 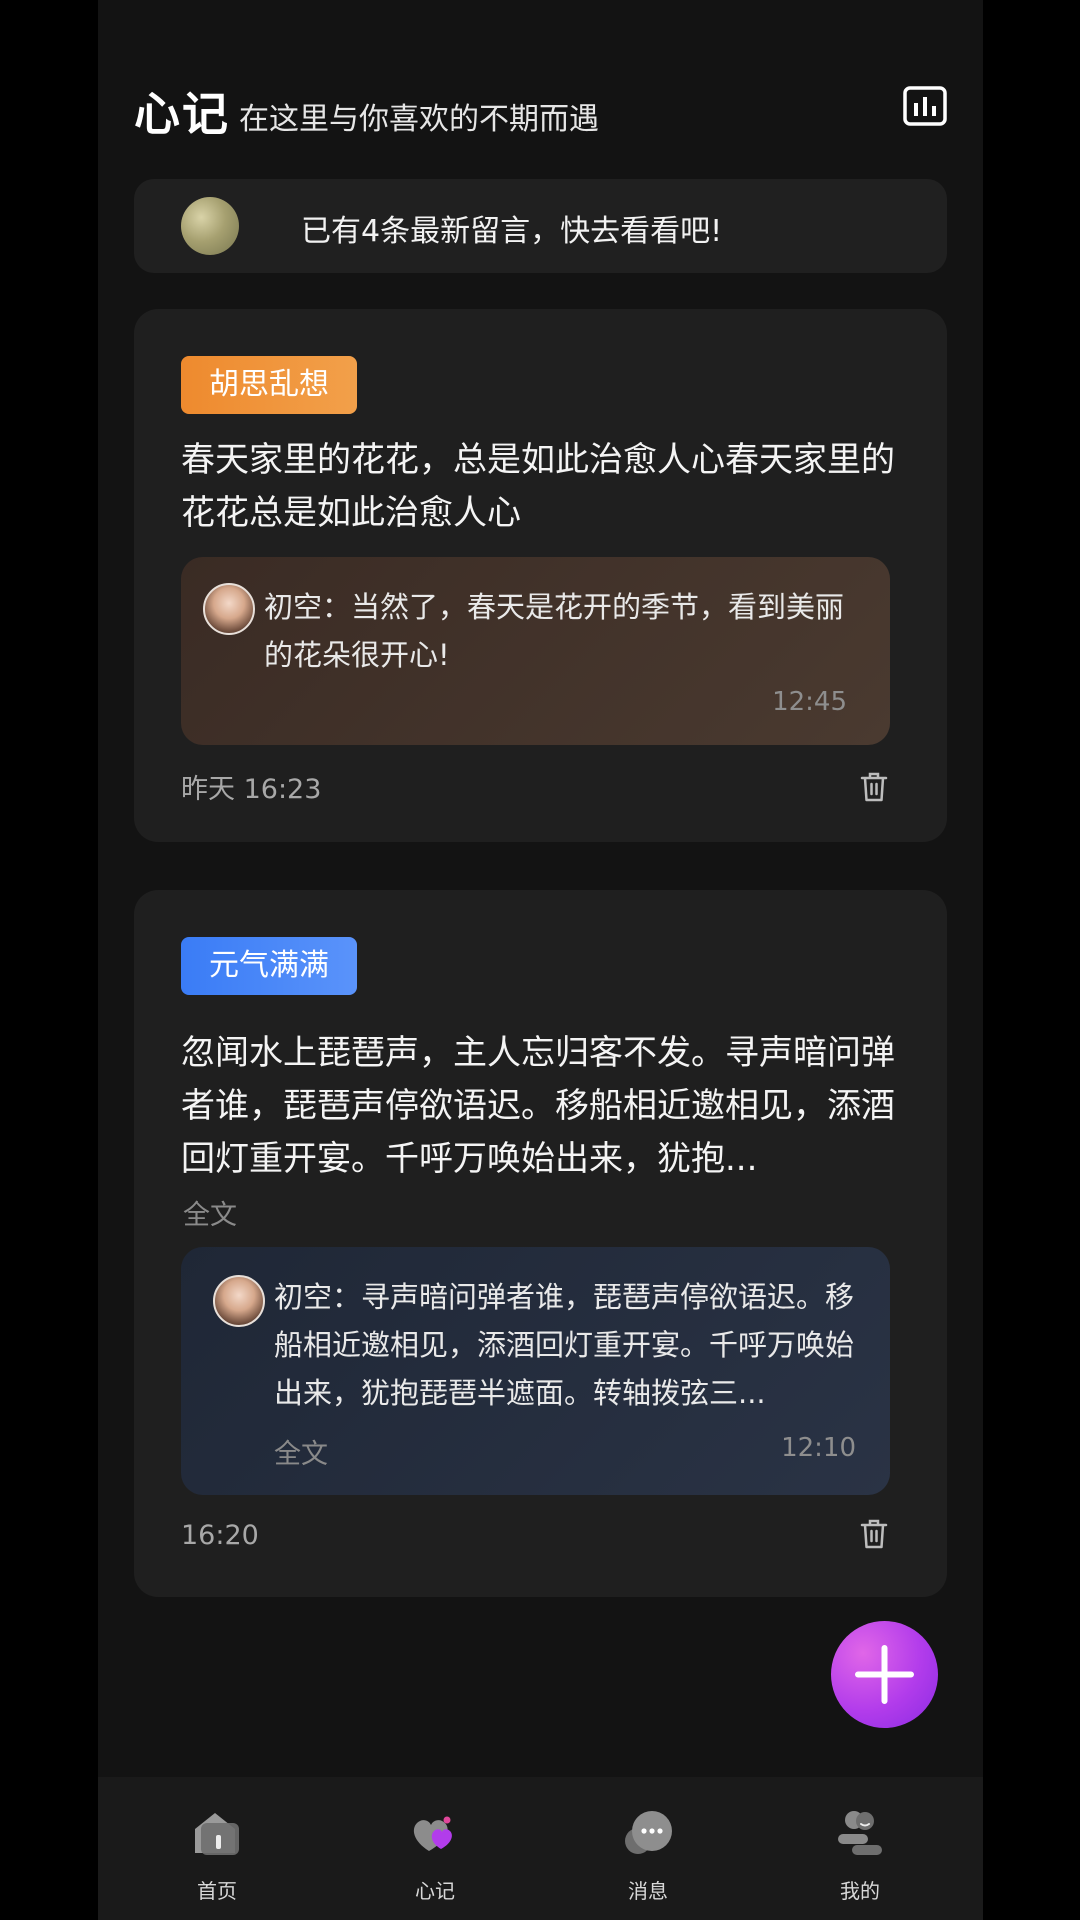 What do you see at coordinates (269, 385) in the screenshot?
I see `category-tag: 胡思乱想` at bounding box center [269, 385].